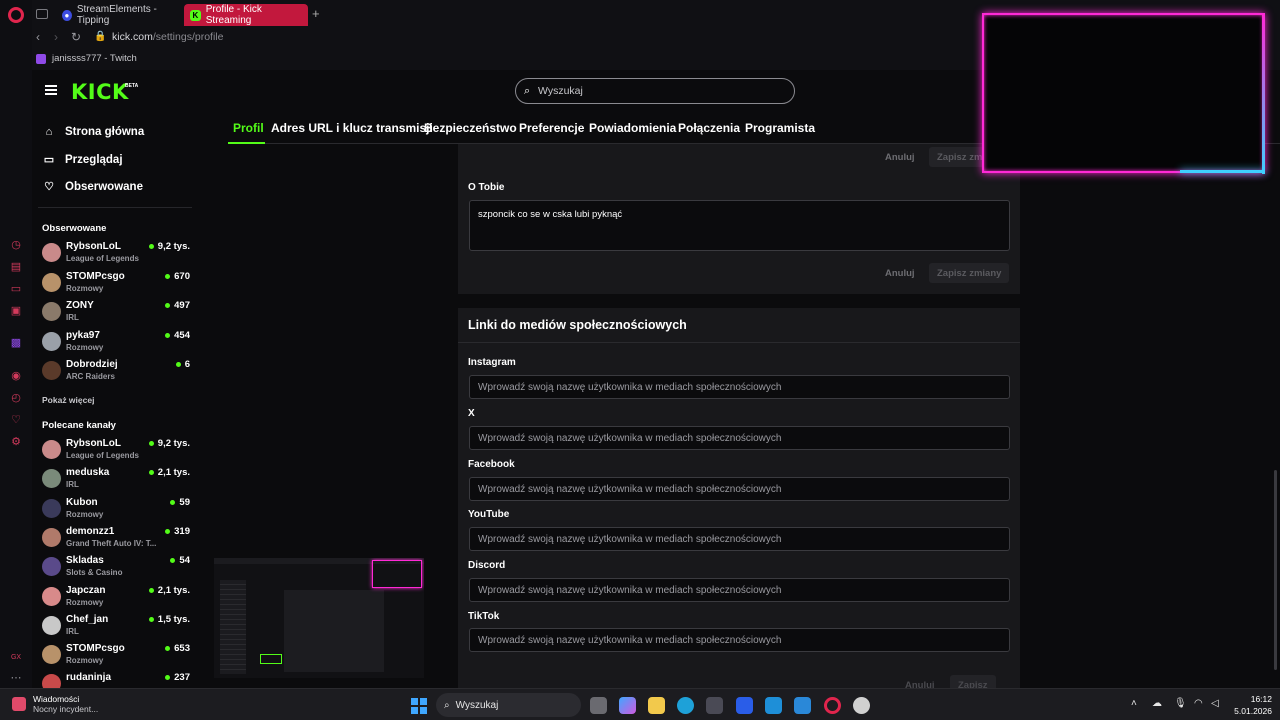 The height and width of the screenshot is (720, 1280). I want to click on channel-item: STOMPcsgo Rozmowy 653, so click(116, 654).